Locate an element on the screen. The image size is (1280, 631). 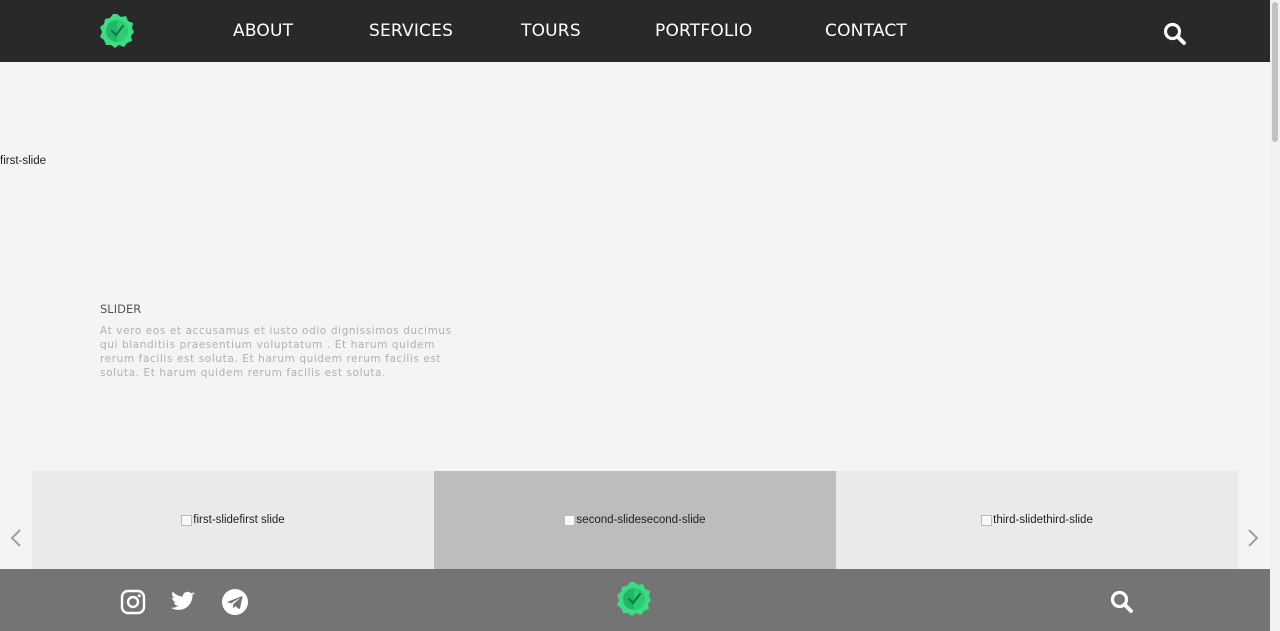
nav-contact: CONTACT is located at coordinates (866, 31).